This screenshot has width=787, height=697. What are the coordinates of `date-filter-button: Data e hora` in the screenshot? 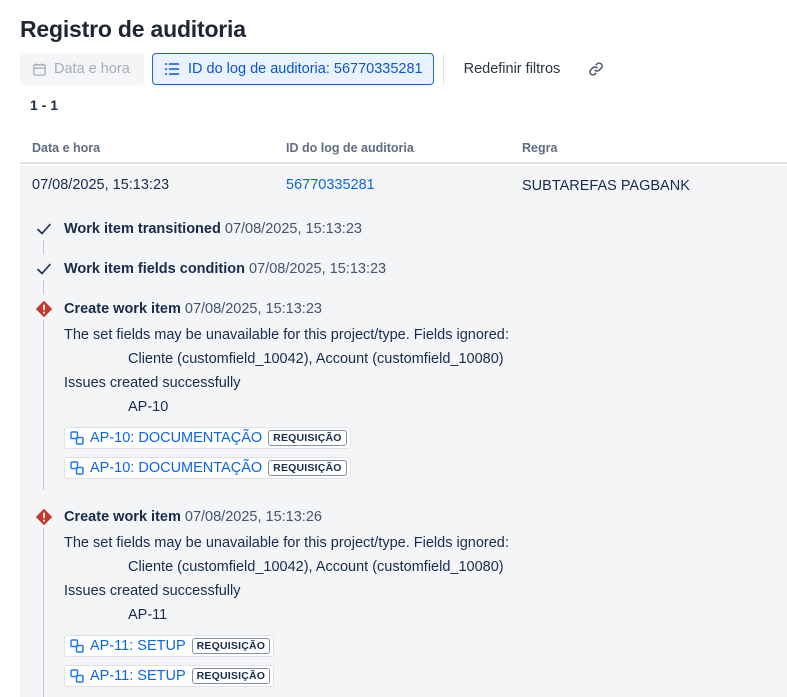 It's located at (82, 69).